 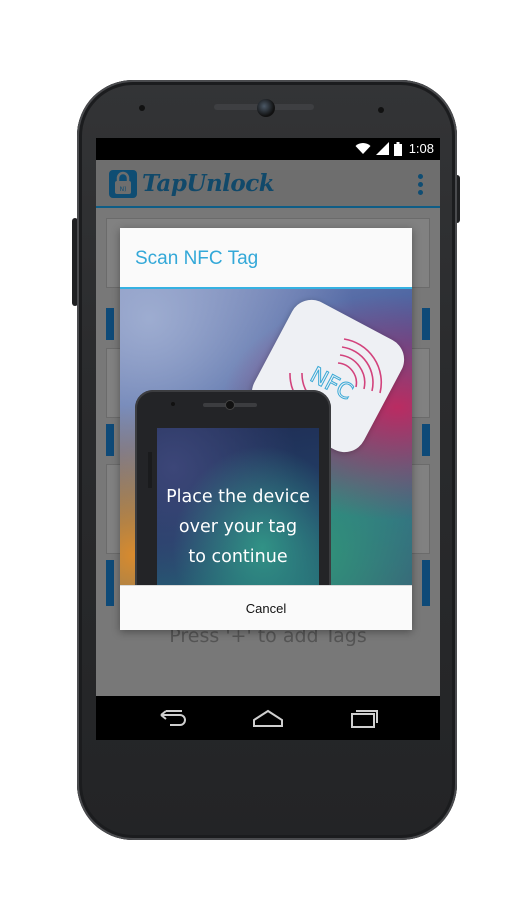 I want to click on instruction-line: over your tag, so click(x=238, y=527).